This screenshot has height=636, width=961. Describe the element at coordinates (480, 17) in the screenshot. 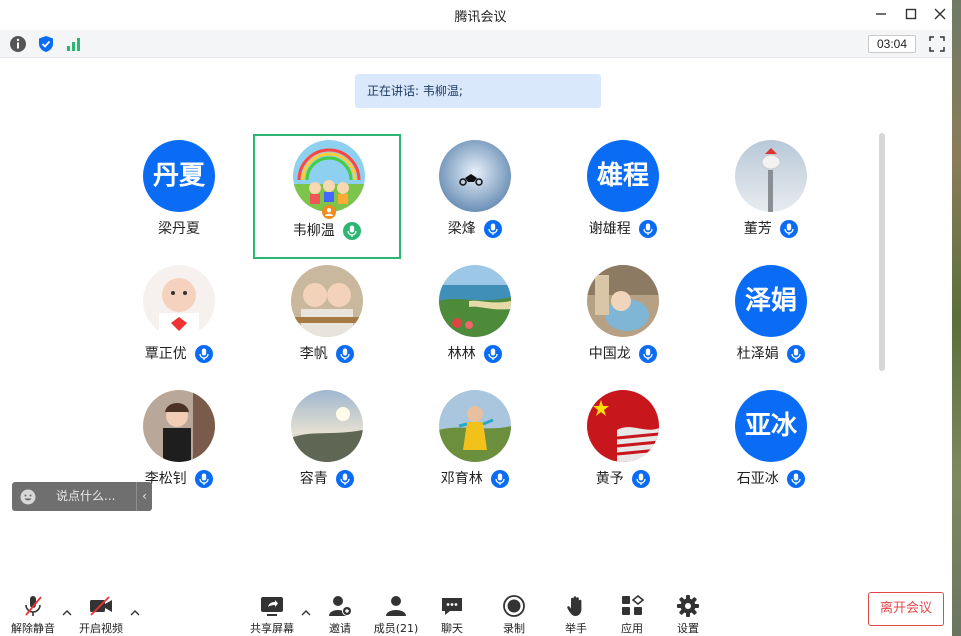

I see `window-title: 腾讯会议` at that location.